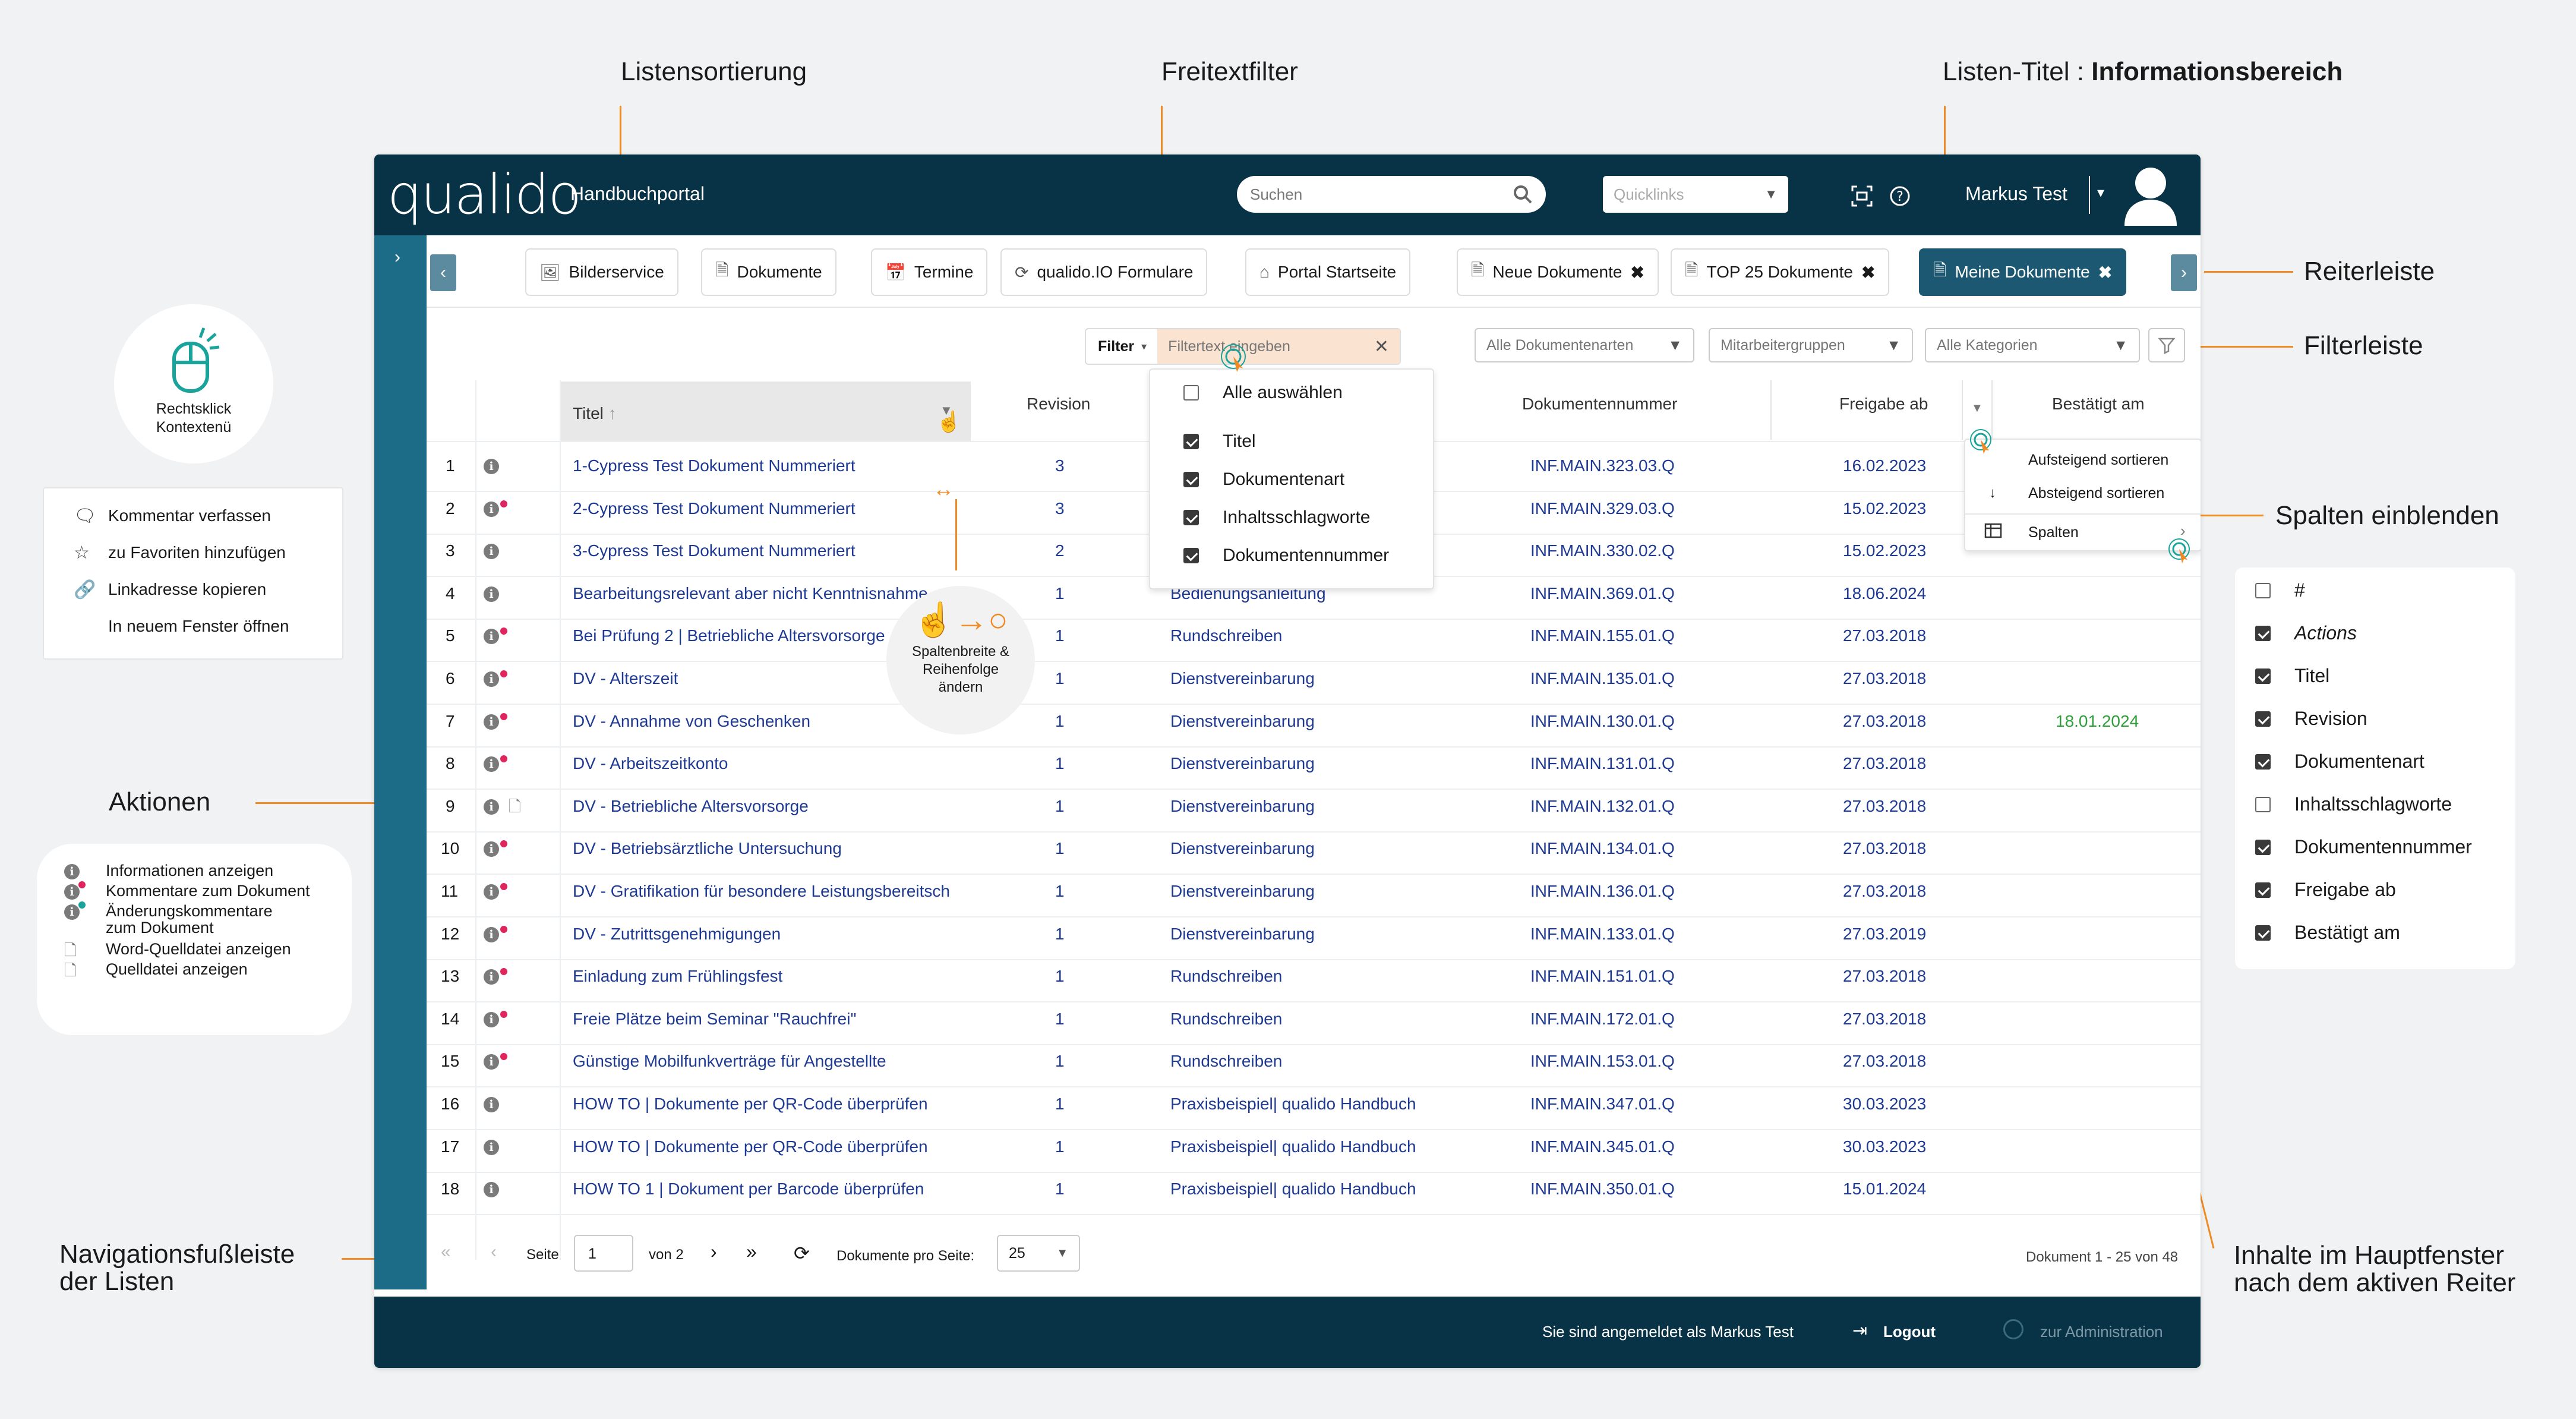 The width and height of the screenshot is (2576, 1419). I want to click on row-title: DV - Betriebliche Altersvorsorge, so click(691, 806).